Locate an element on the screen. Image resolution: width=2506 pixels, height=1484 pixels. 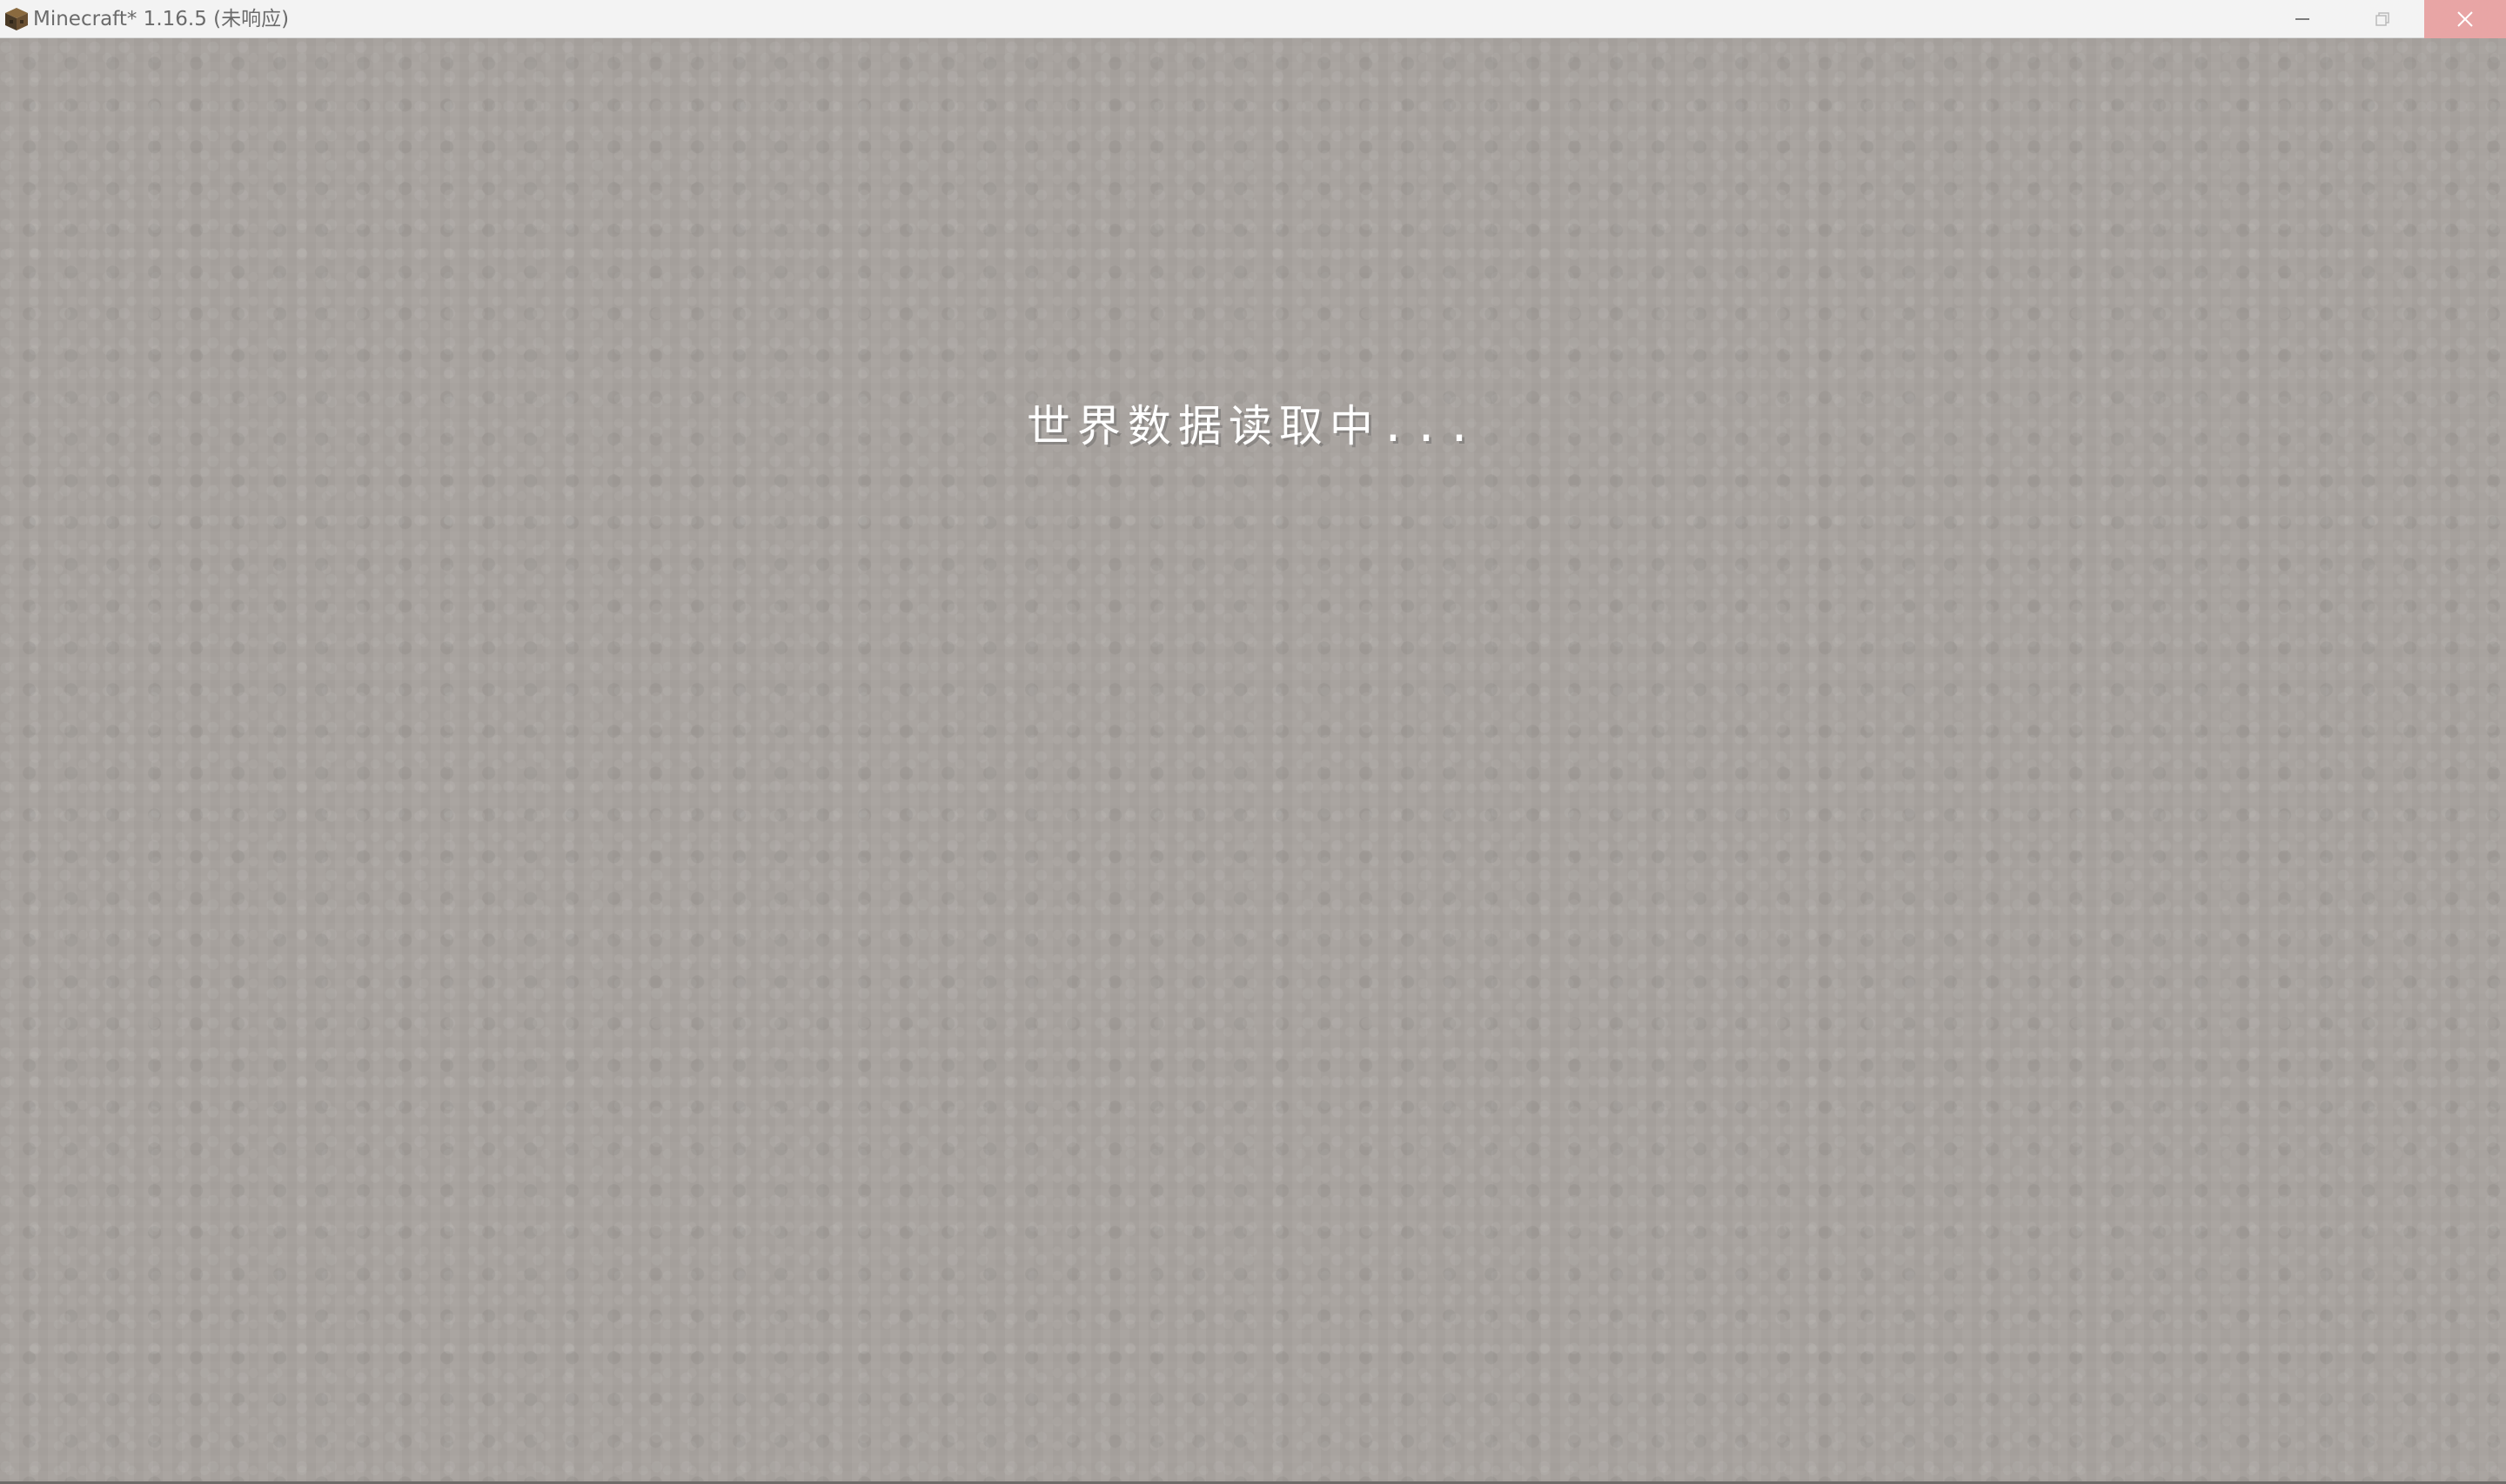
minimize-icon is located at coordinates (2302, 19).